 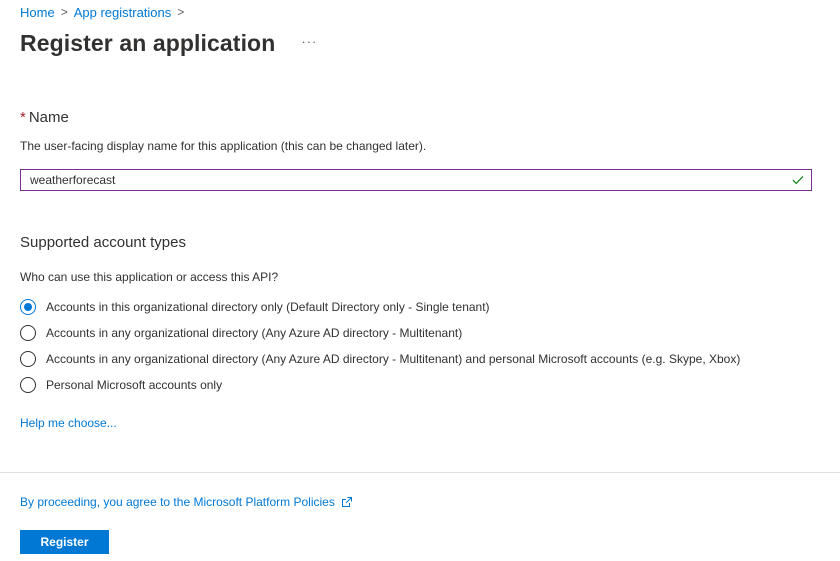 I want to click on radio-button-checked, so click(x=28, y=307).